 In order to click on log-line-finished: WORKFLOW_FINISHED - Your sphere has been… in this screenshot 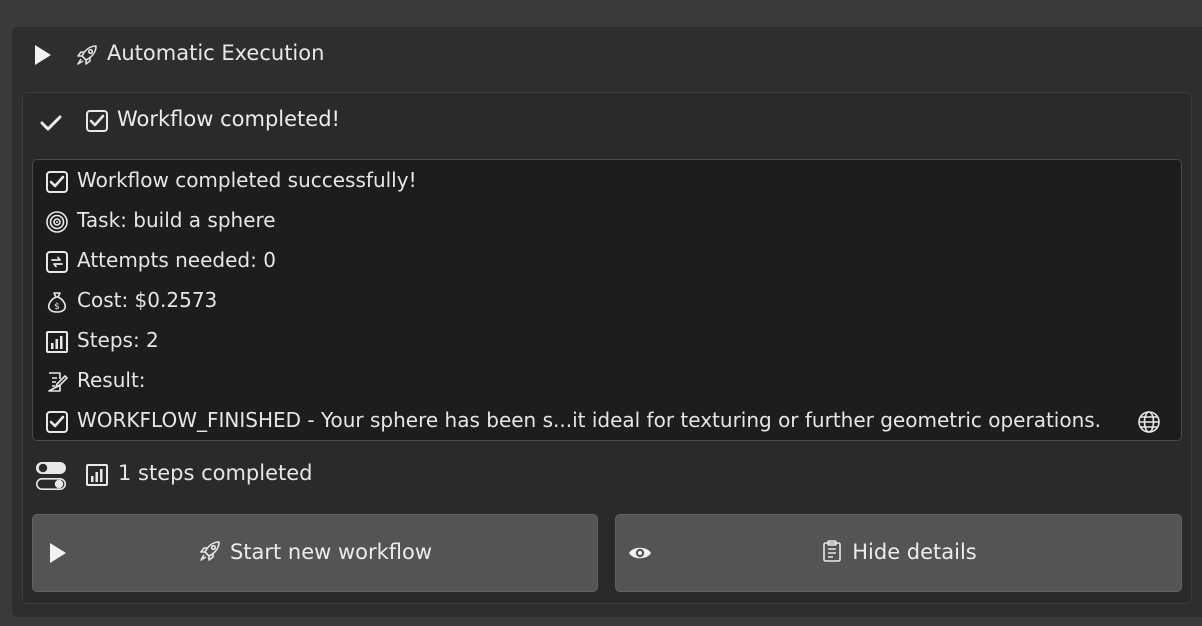, I will do `click(607, 422)`.